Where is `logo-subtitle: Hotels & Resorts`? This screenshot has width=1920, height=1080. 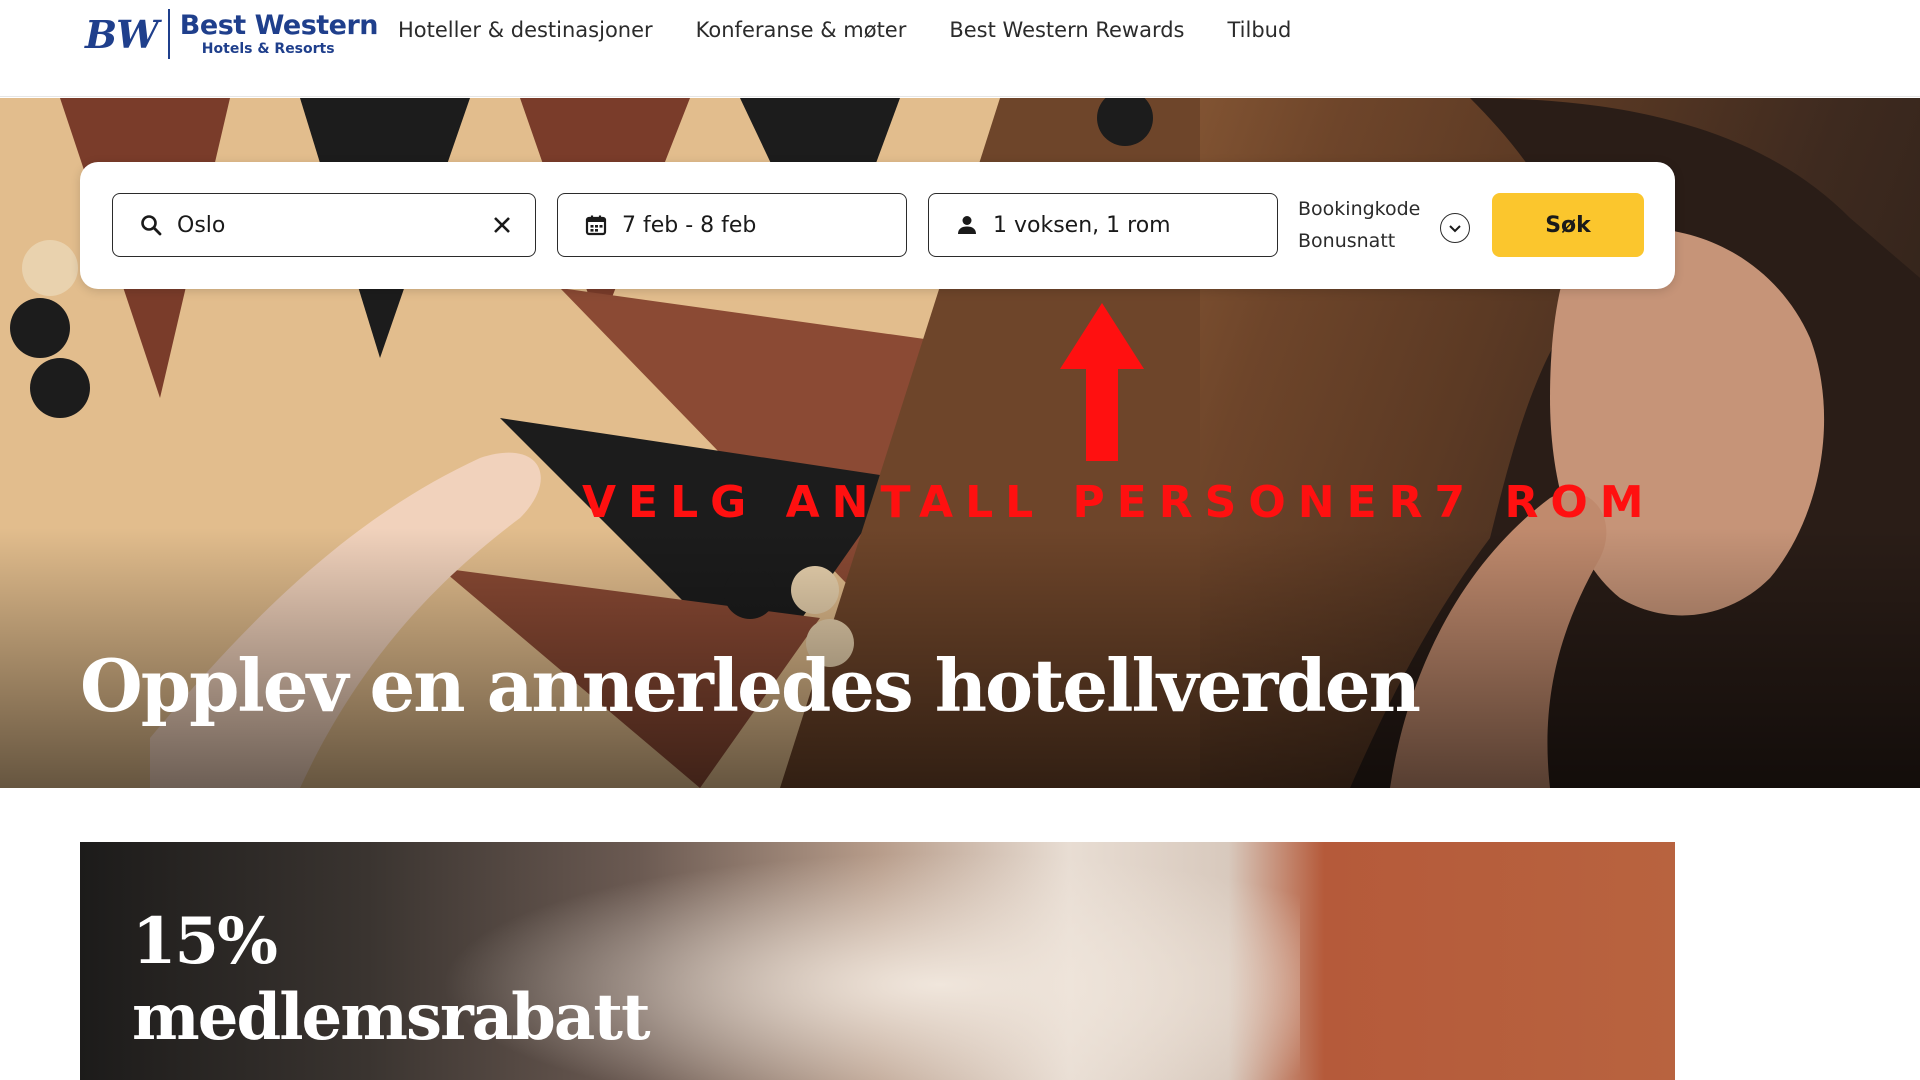 logo-subtitle: Hotels & Resorts is located at coordinates (268, 49).